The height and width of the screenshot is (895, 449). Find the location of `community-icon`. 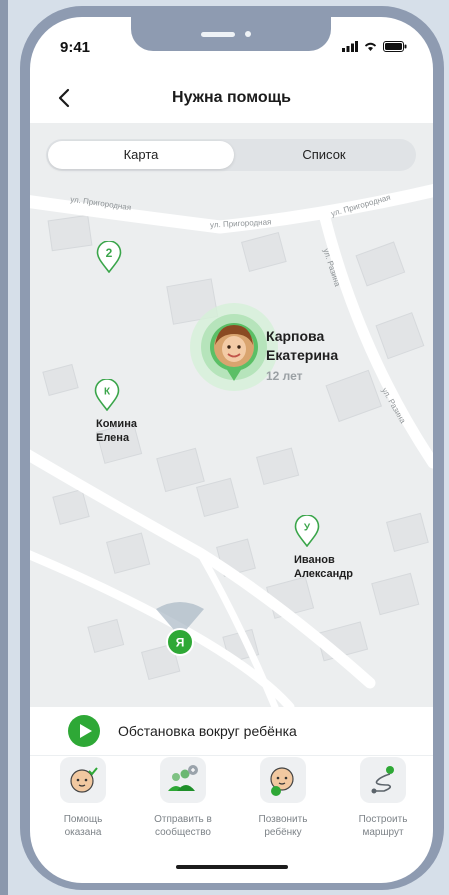

community-icon is located at coordinates (183, 780).